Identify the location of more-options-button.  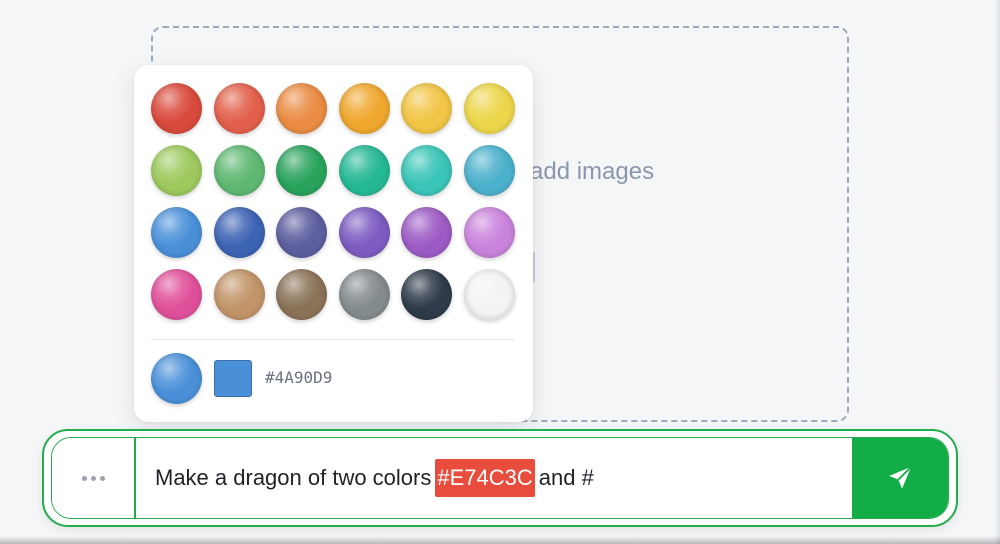
(94, 478).